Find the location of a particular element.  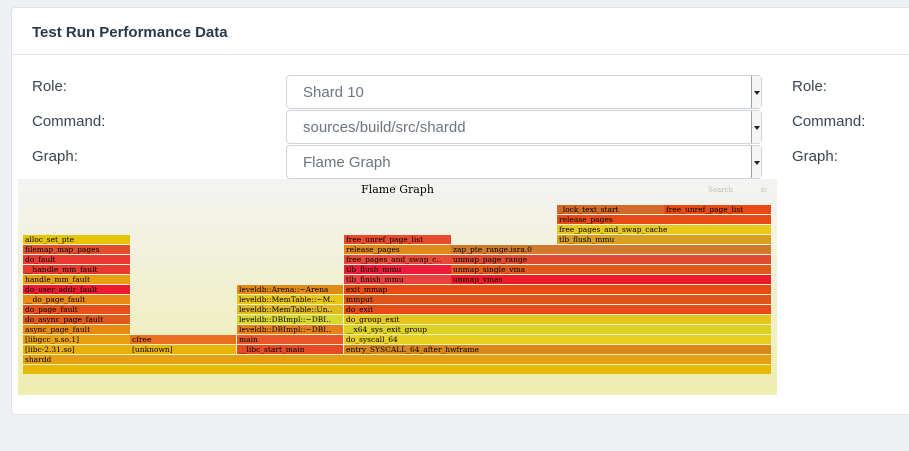

flame-frame: [unknown] is located at coordinates (183, 349).